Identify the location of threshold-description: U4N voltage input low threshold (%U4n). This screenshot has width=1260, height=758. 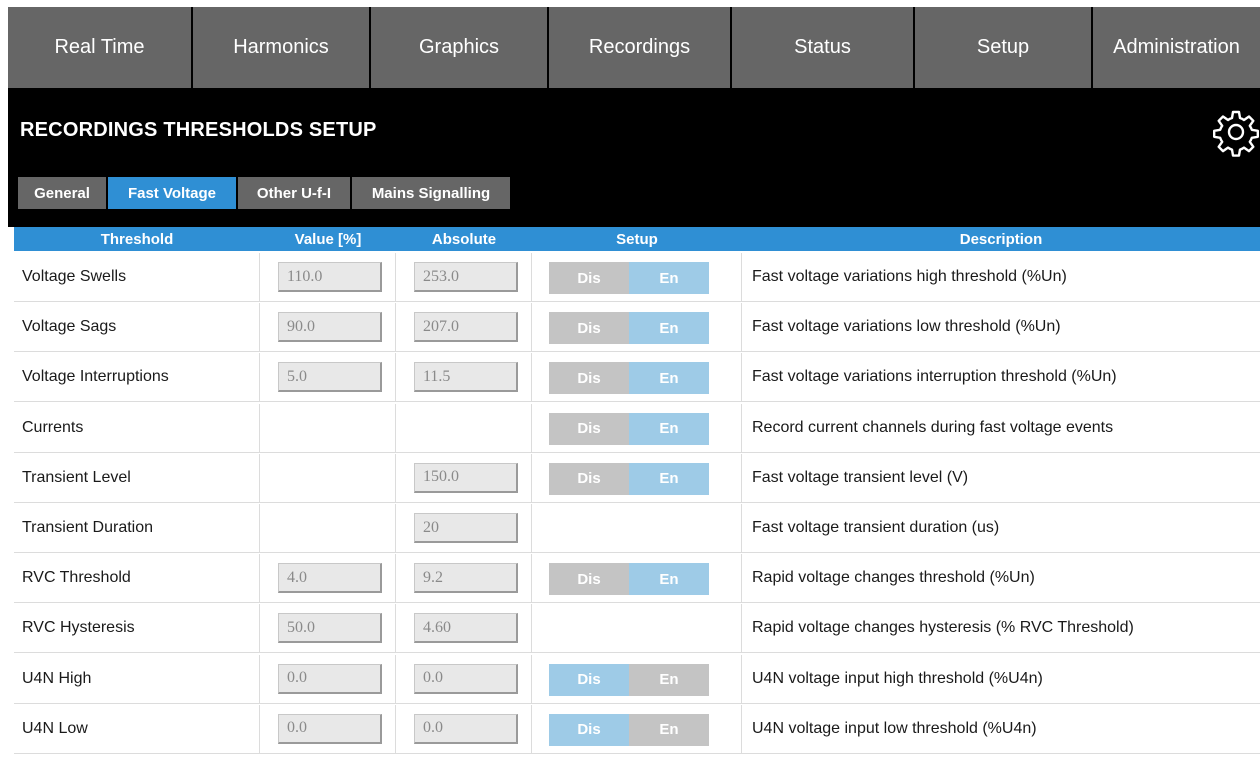
(894, 728).